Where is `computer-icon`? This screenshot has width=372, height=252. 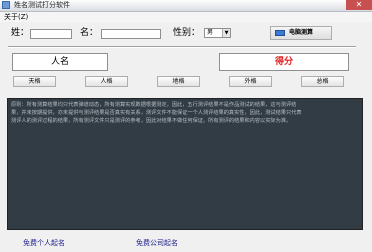 computer-icon is located at coordinates (280, 33).